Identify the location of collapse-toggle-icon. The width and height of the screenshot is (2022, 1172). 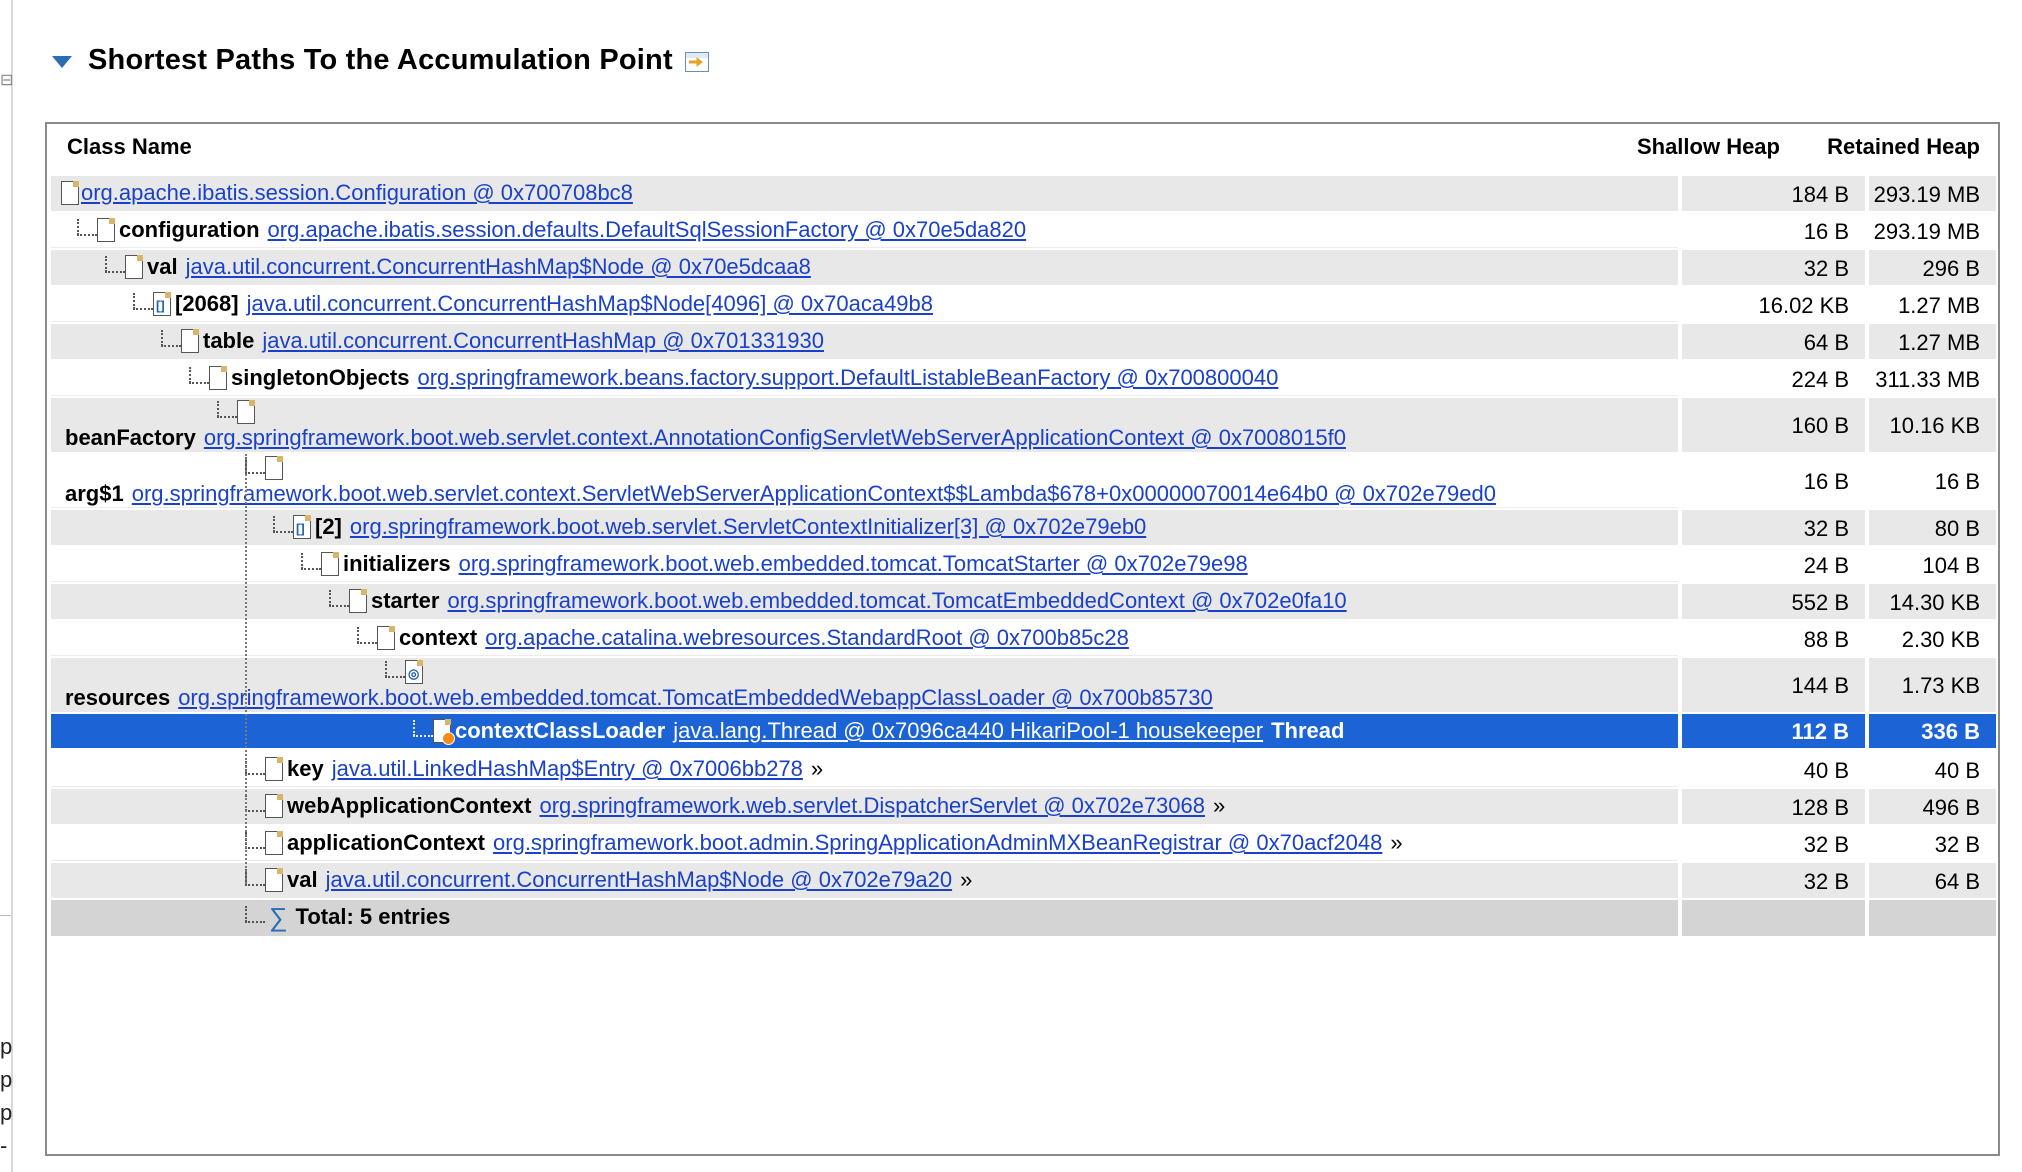
(62, 62).